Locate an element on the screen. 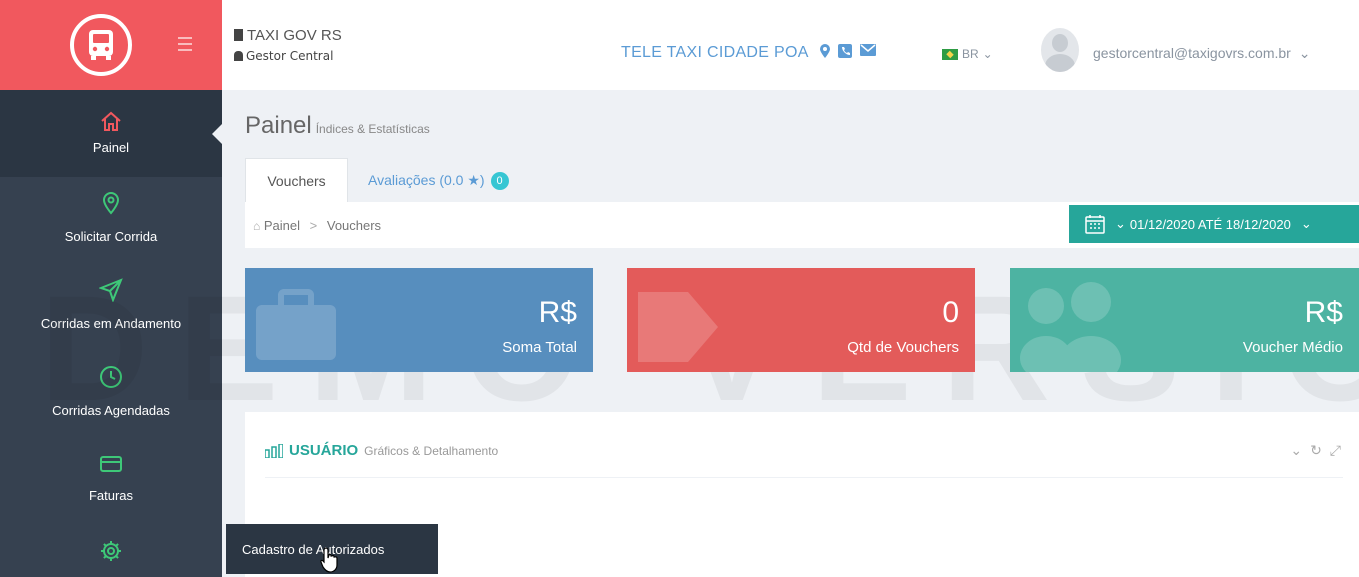 The height and width of the screenshot is (577, 1359). avatar is located at coordinates (1060, 50).